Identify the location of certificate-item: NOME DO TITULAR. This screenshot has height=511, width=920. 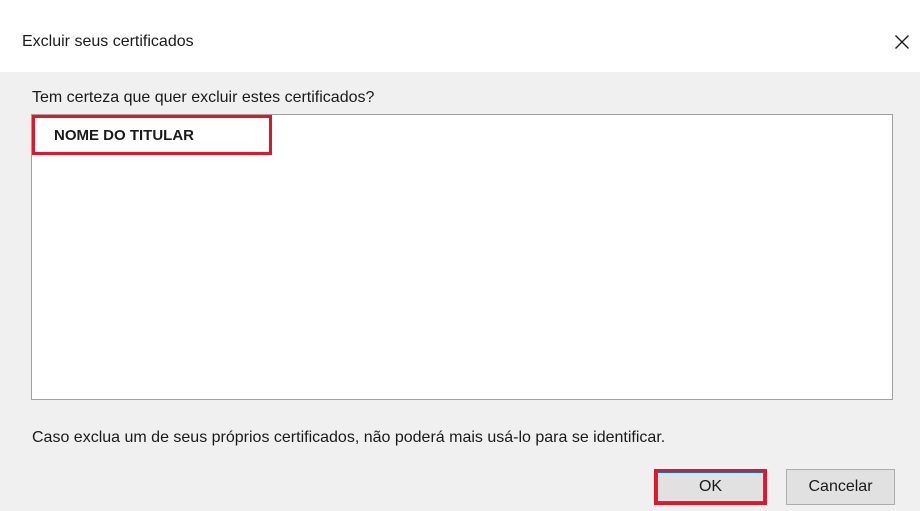
(152, 135).